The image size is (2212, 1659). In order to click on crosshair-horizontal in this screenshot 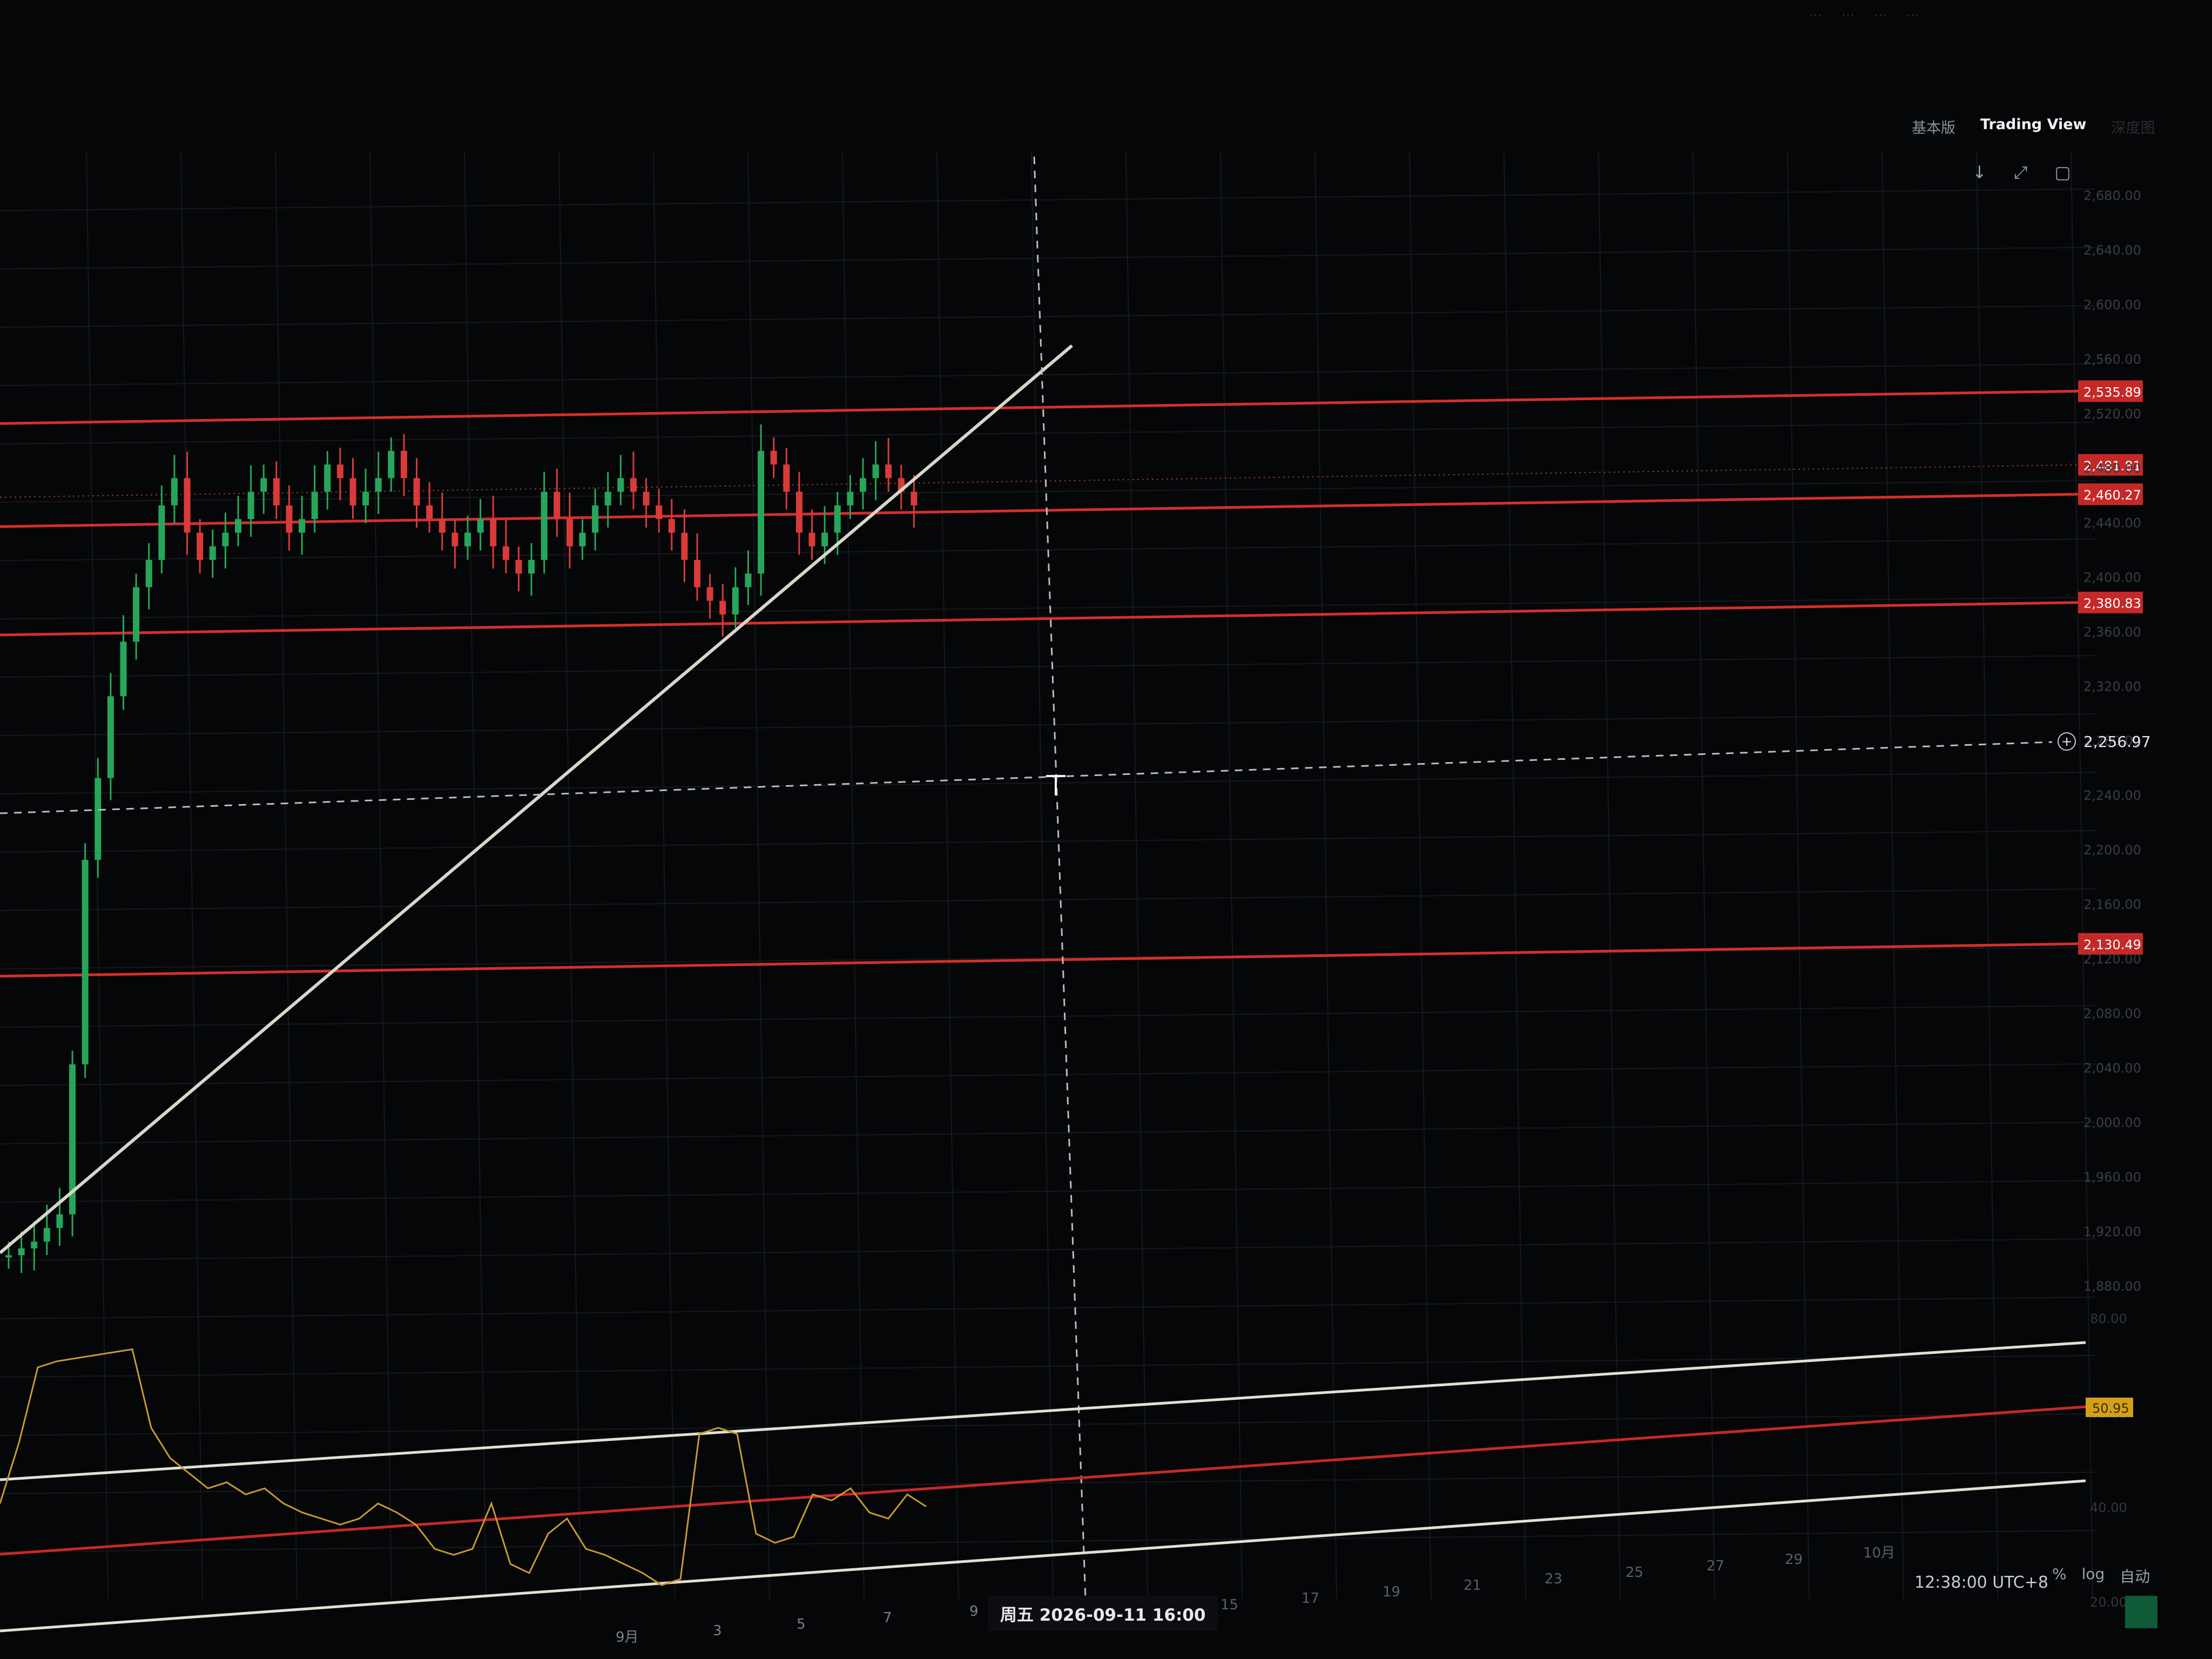, I will do `click(1026, 777)`.